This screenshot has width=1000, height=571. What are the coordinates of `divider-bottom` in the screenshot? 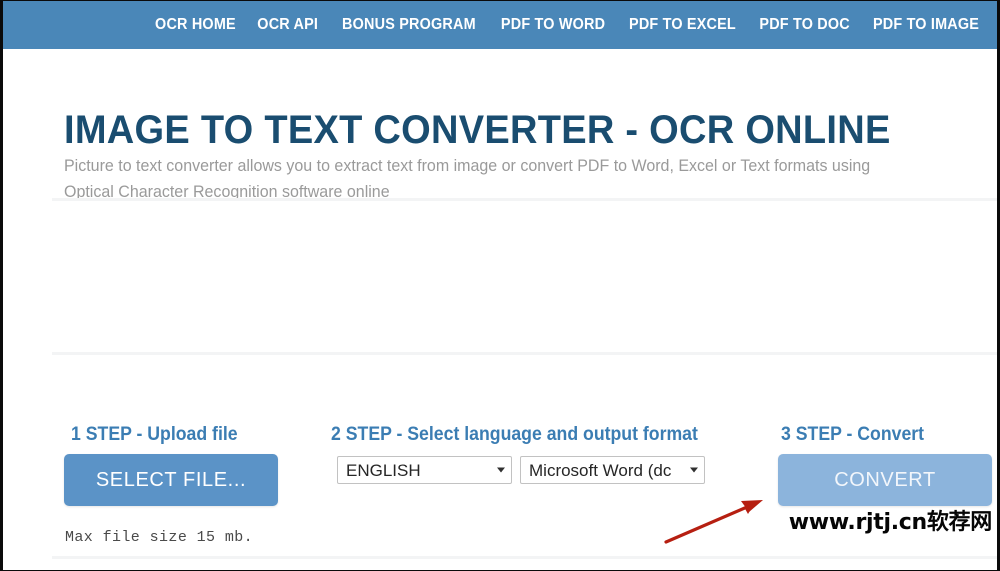 It's located at (524, 557).